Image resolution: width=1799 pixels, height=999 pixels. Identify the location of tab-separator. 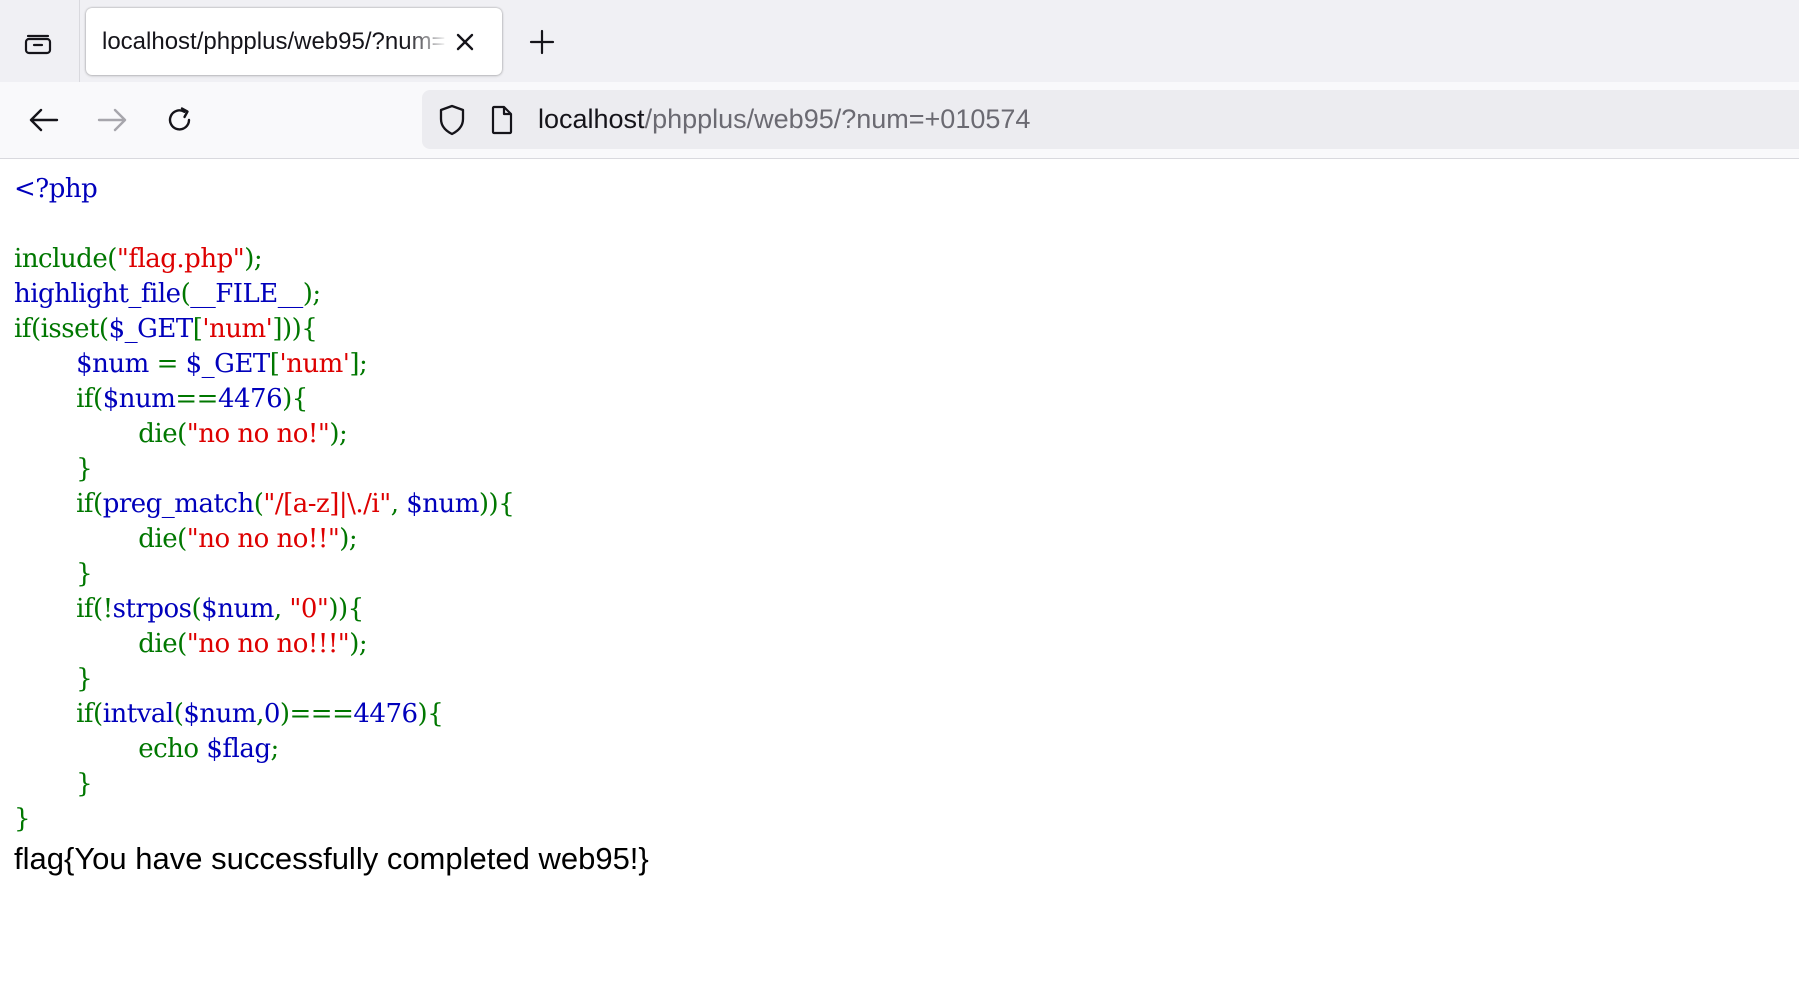
(79, 41).